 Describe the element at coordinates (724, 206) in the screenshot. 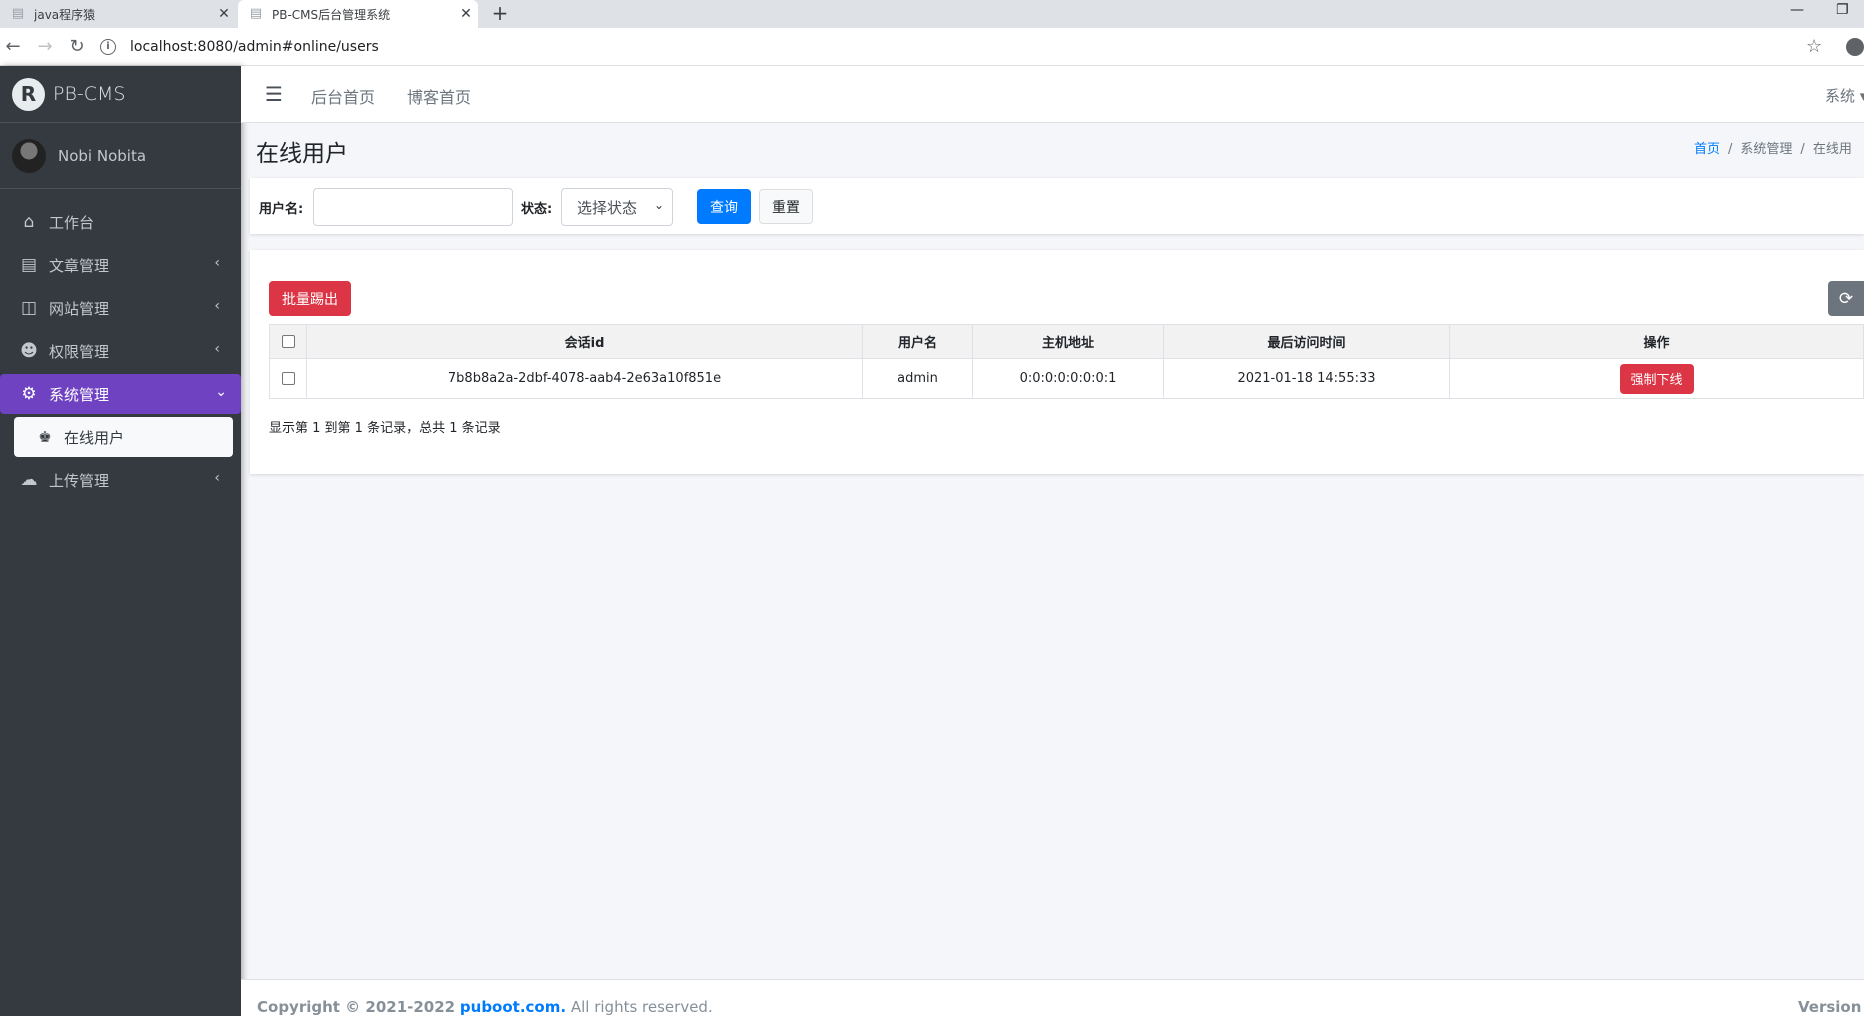

I see `query-button: 查询` at that location.